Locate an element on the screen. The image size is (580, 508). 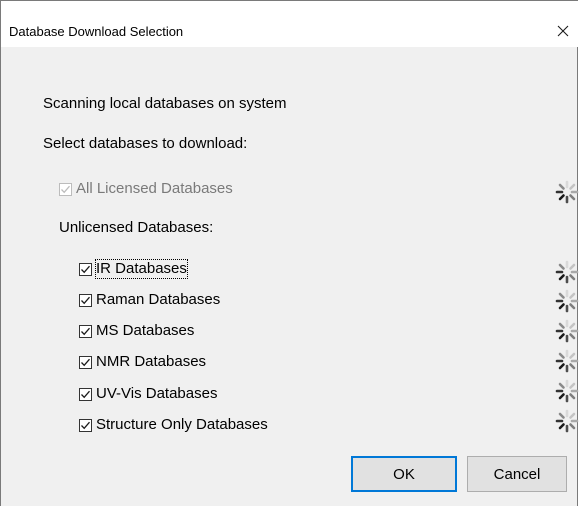
close-icon is located at coordinates (563, 31).